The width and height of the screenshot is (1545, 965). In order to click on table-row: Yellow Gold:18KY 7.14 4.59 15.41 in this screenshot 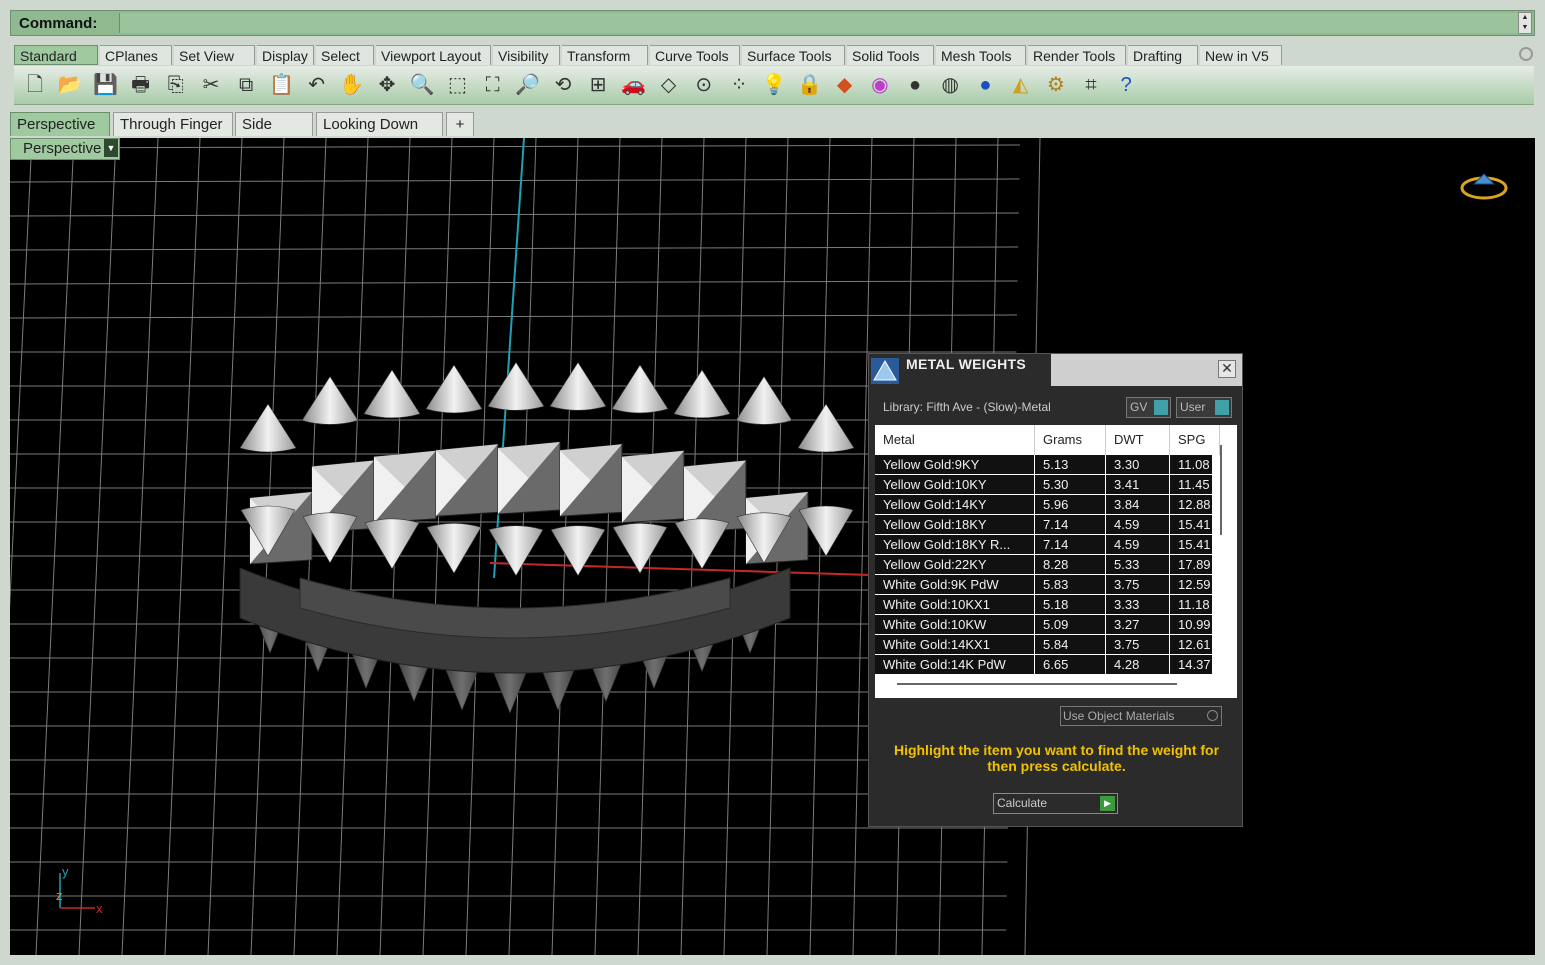, I will do `click(1045, 525)`.